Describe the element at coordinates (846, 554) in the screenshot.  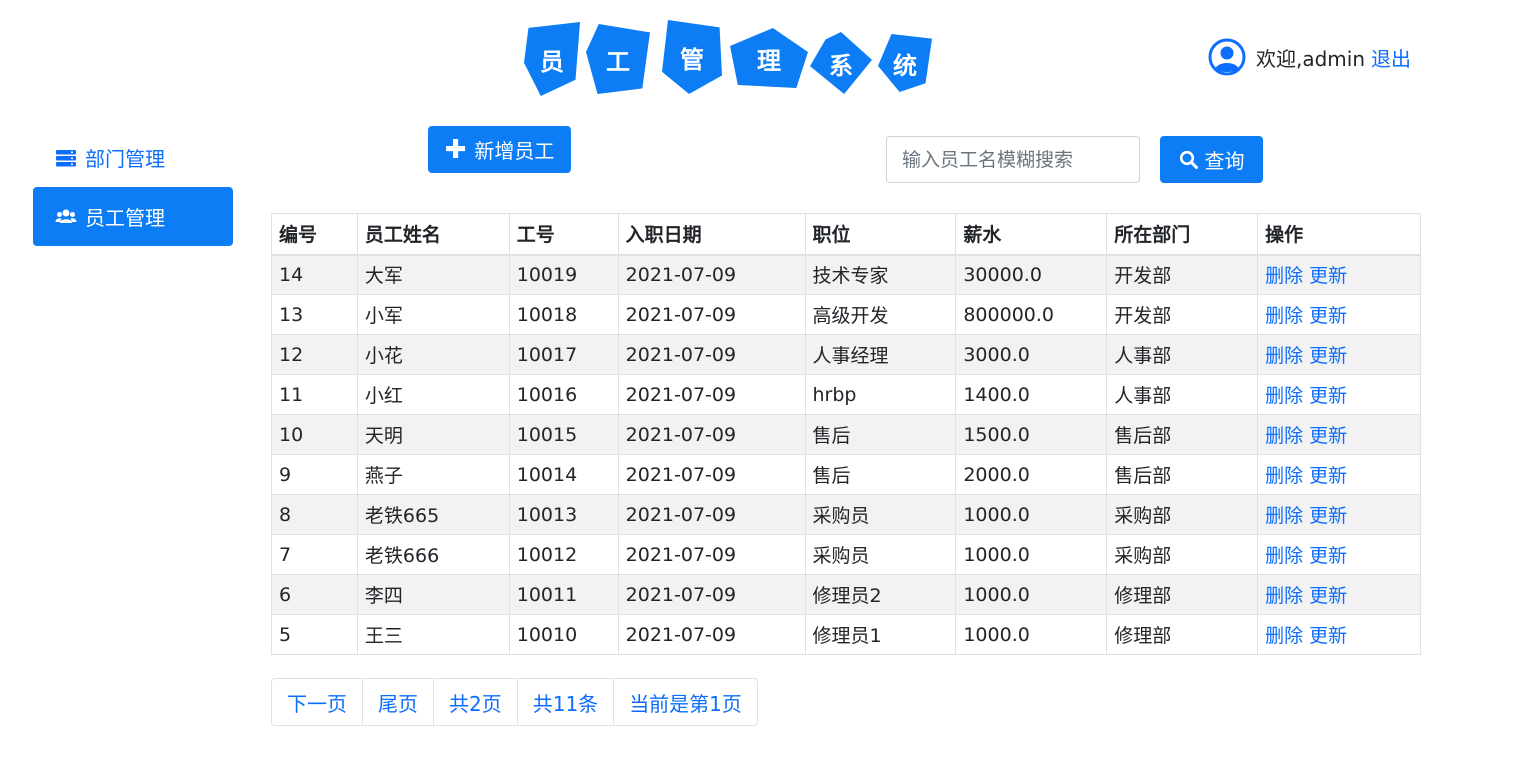
I see `table-row: 7 老铁666 10012 2021-07-09 采购员 1000.0 采购部 删除 更新` at that location.